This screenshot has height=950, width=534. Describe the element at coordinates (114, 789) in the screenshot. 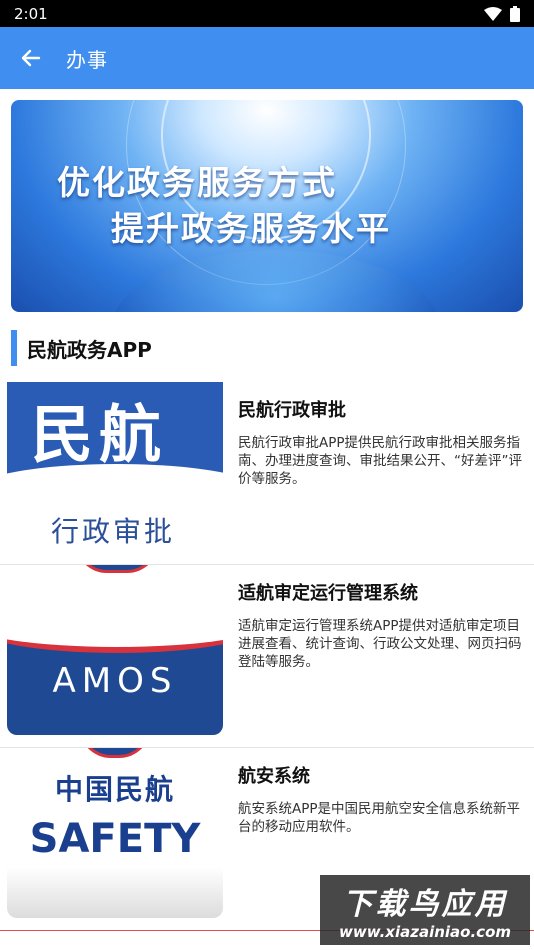

I see `thumb-cn-text: 中国民航` at that location.